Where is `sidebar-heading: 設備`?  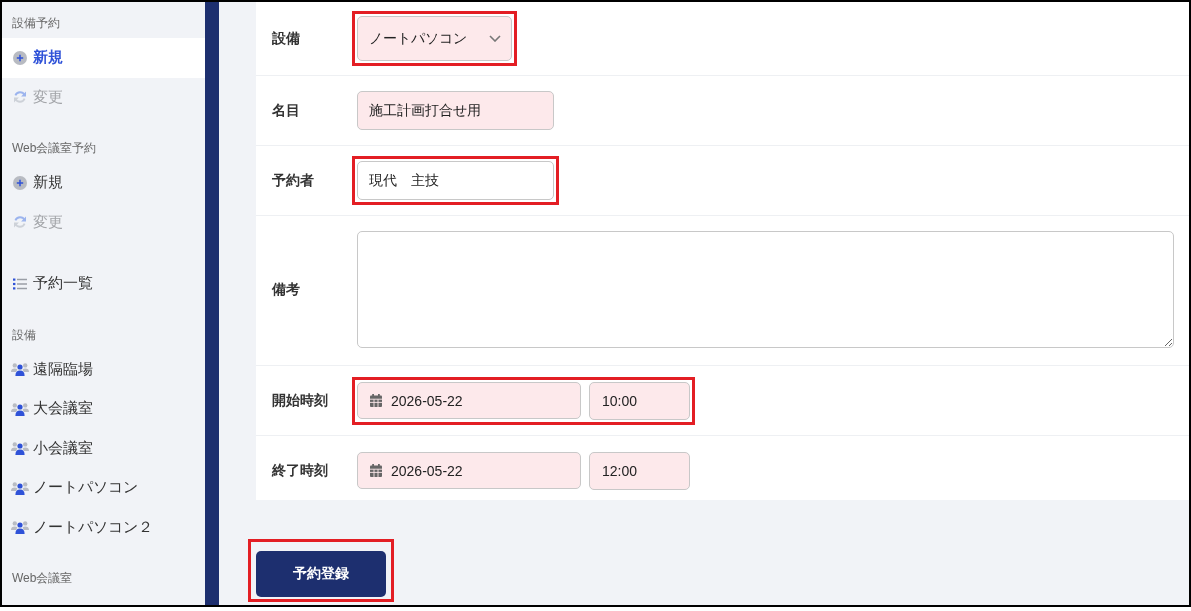 sidebar-heading: 設備 is located at coordinates (24, 335).